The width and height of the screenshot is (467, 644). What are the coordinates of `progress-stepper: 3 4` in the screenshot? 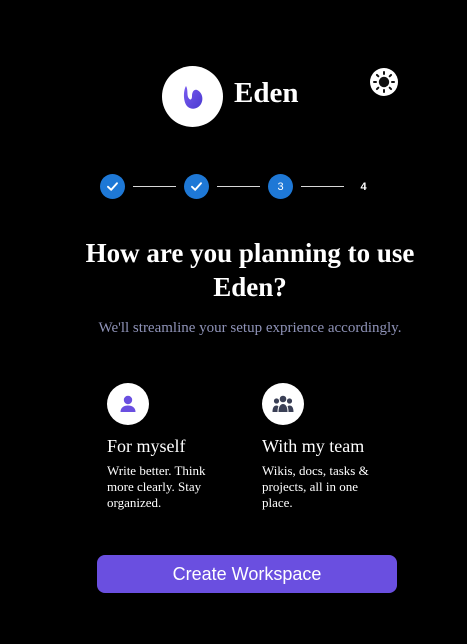 It's located at (240, 187).